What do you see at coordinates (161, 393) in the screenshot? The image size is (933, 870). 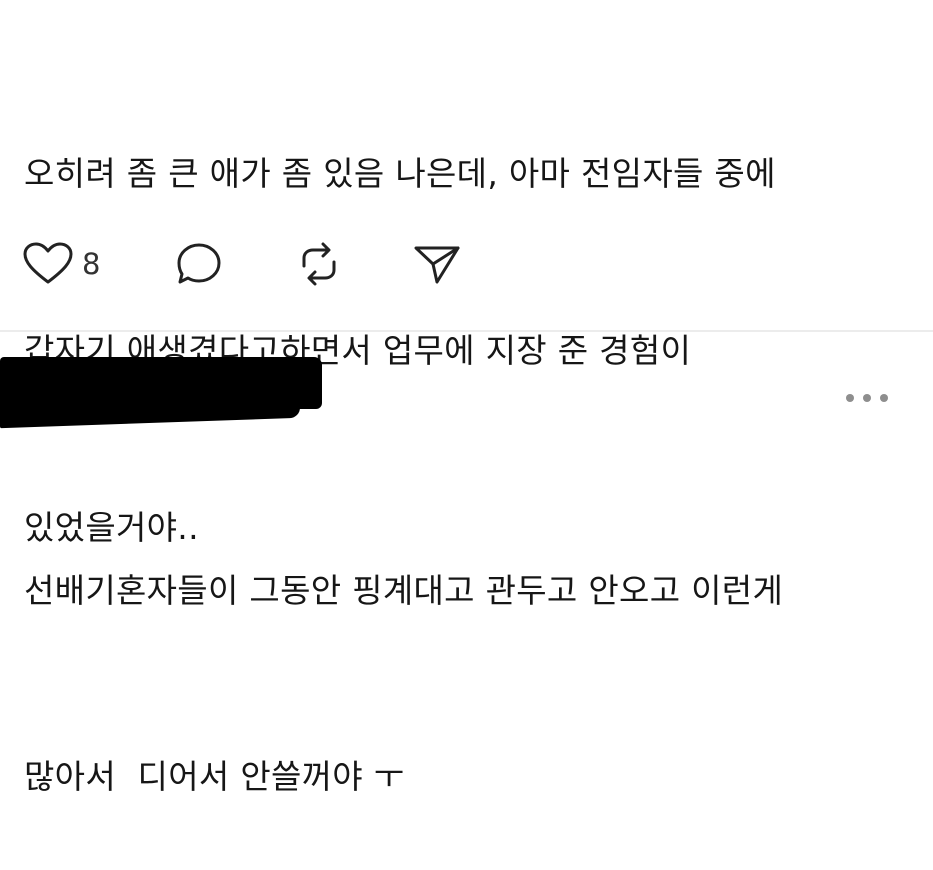 I see `redacted-author` at bounding box center [161, 393].